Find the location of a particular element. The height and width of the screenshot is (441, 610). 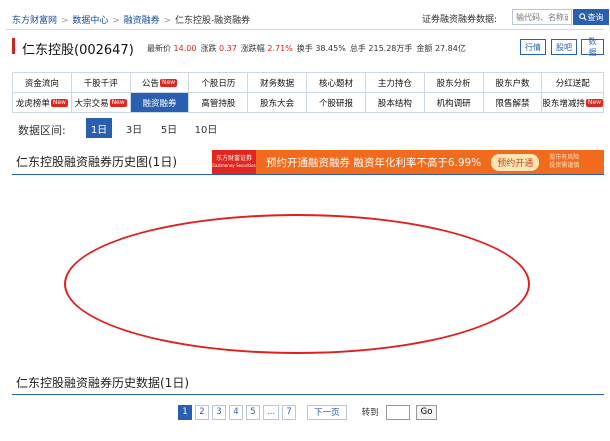

pagination: 1 2 3 4 5... 7 下一页 转到 Go is located at coordinates (308, 412).